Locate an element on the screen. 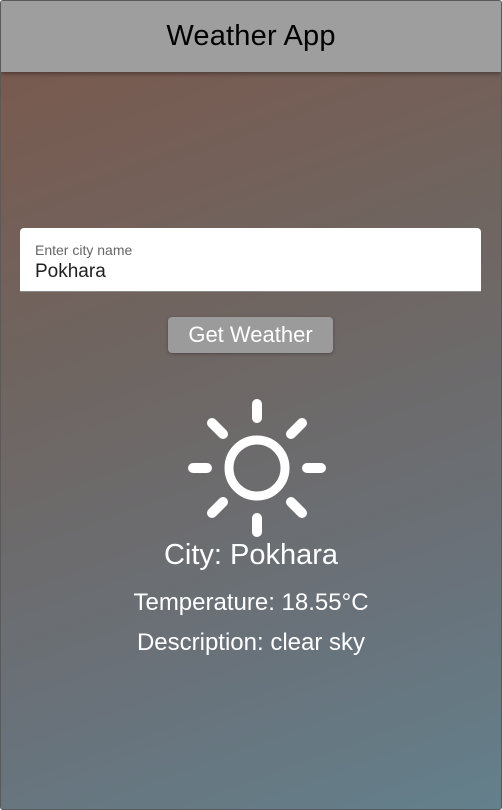 The height and width of the screenshot is (810, 502). sun-icon is located at coordinates (257, 468).